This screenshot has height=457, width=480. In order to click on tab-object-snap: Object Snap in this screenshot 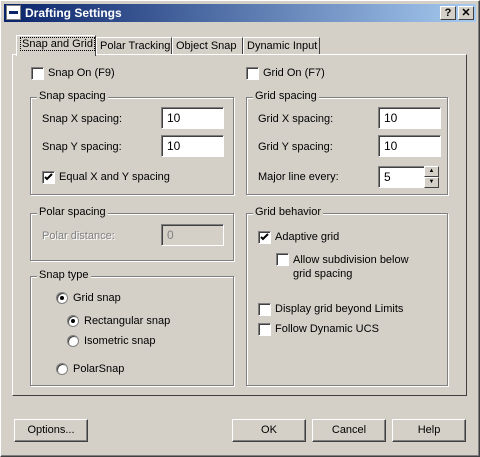, I will do `click(207, 46)`.